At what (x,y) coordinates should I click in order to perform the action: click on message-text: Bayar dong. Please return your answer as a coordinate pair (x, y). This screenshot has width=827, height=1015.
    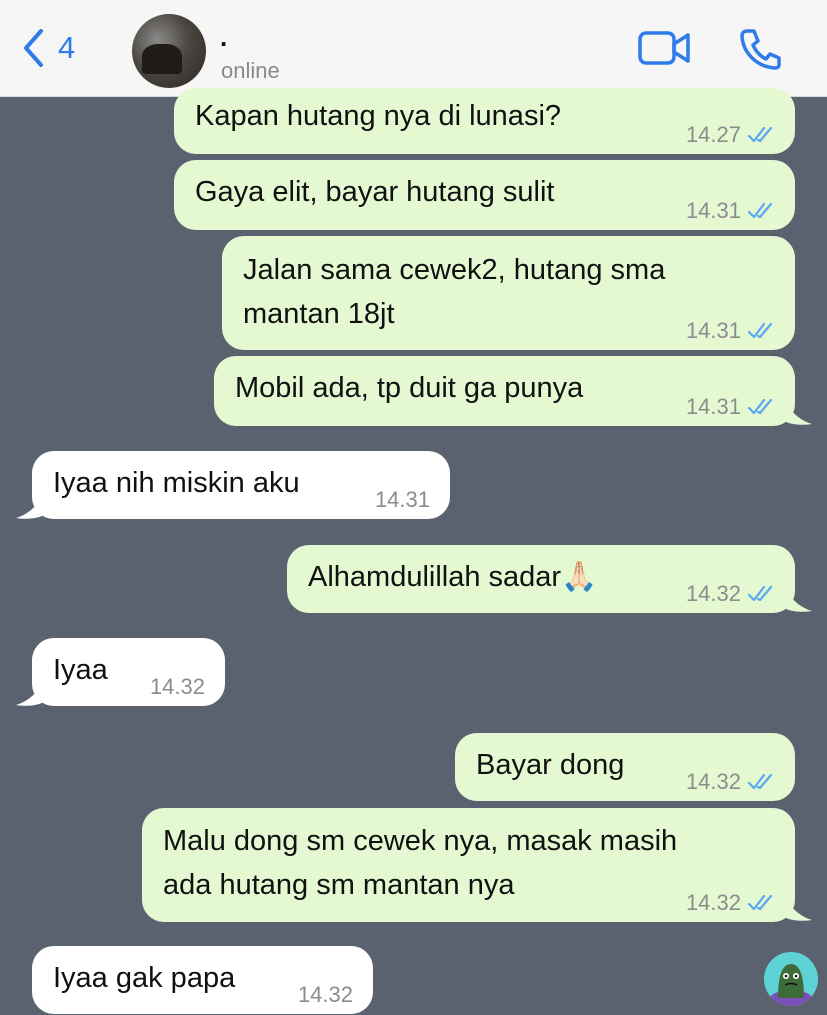
    Looking at the image, I should click on (550, 765).